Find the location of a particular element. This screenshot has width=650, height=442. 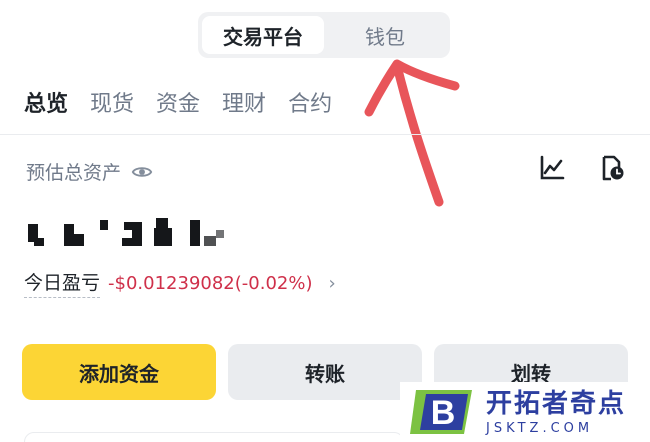

svg-text: B is located at coordinates (443, 413).